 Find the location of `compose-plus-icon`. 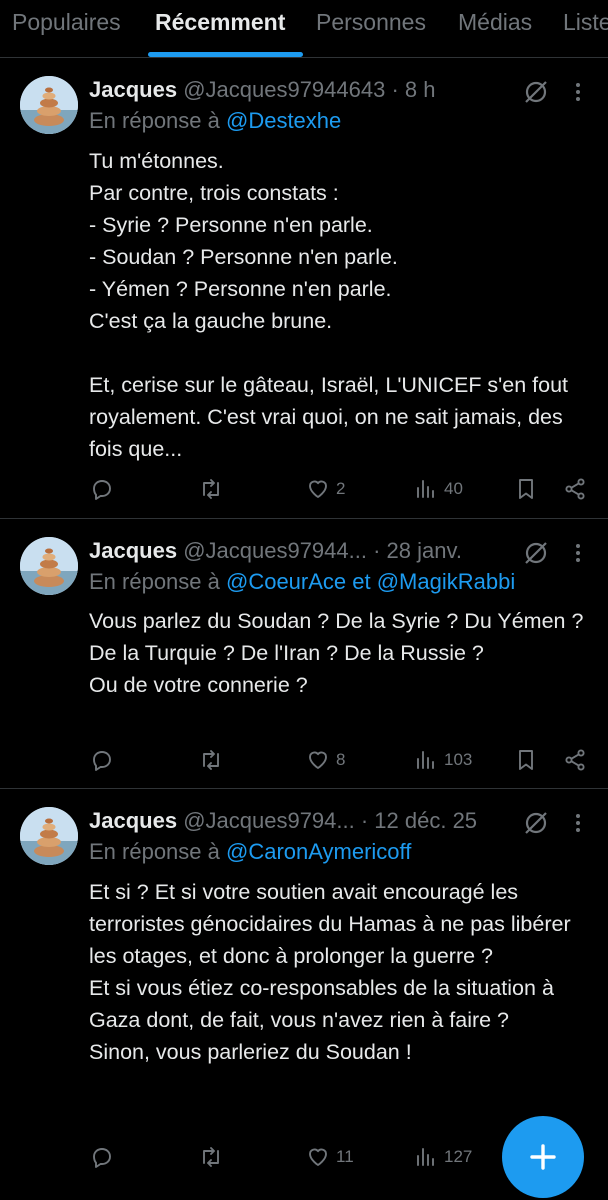

compose-plus-icon is located at coordinates (543, 1157).